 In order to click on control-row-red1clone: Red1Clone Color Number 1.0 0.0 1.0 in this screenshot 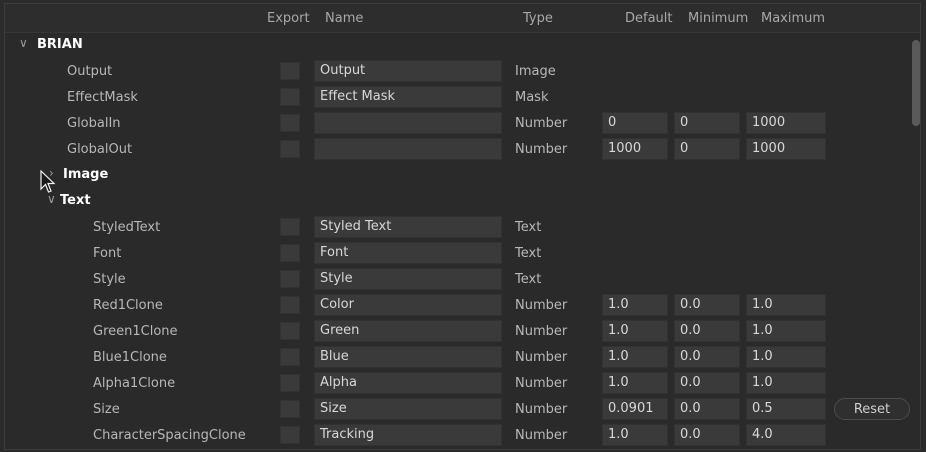, I will do `click(457, 305)`.